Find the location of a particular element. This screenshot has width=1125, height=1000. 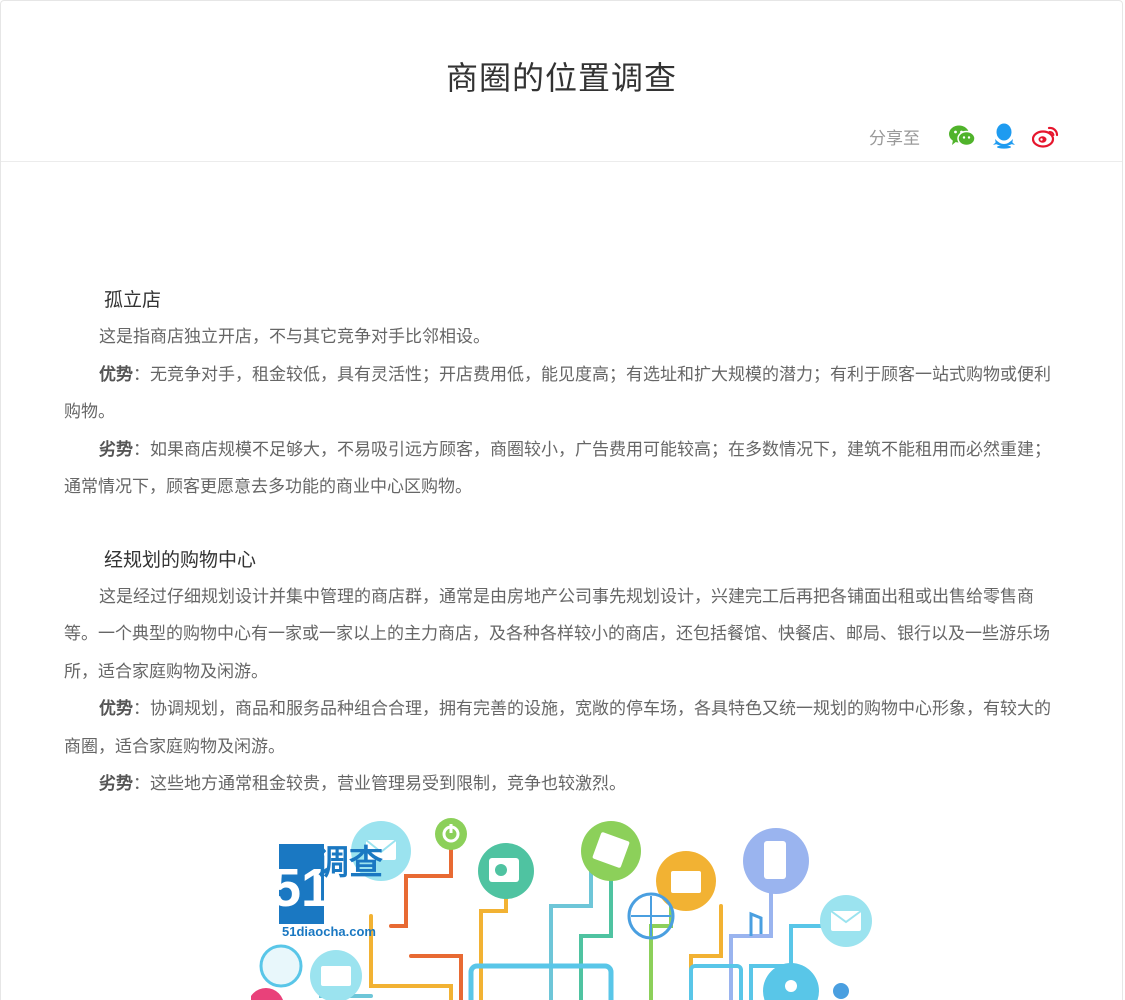

logo-site: 51diaocha.com is located at coordinates (329, 931).